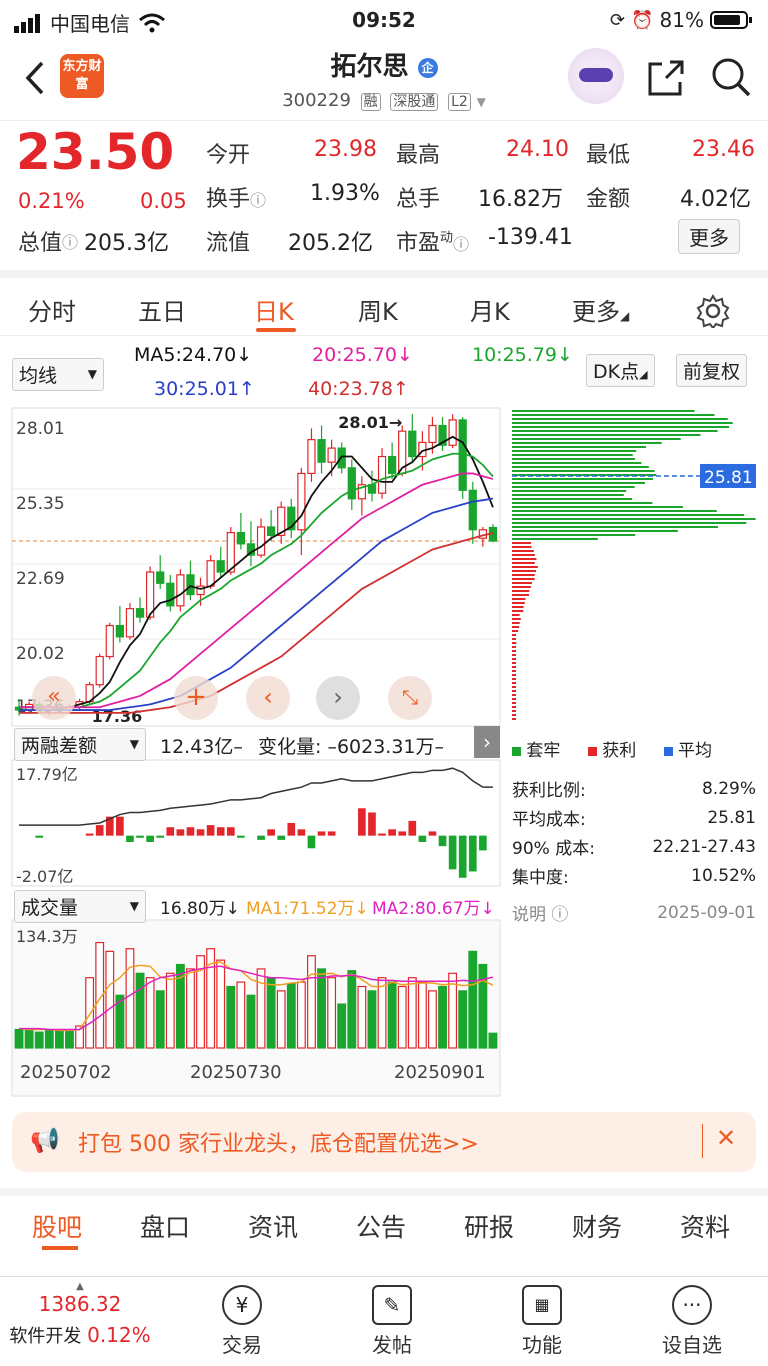 Image resolution: width=768 pixels, height=1366 pixels. I want to click on amount-label: 金额, so click(608, 197).